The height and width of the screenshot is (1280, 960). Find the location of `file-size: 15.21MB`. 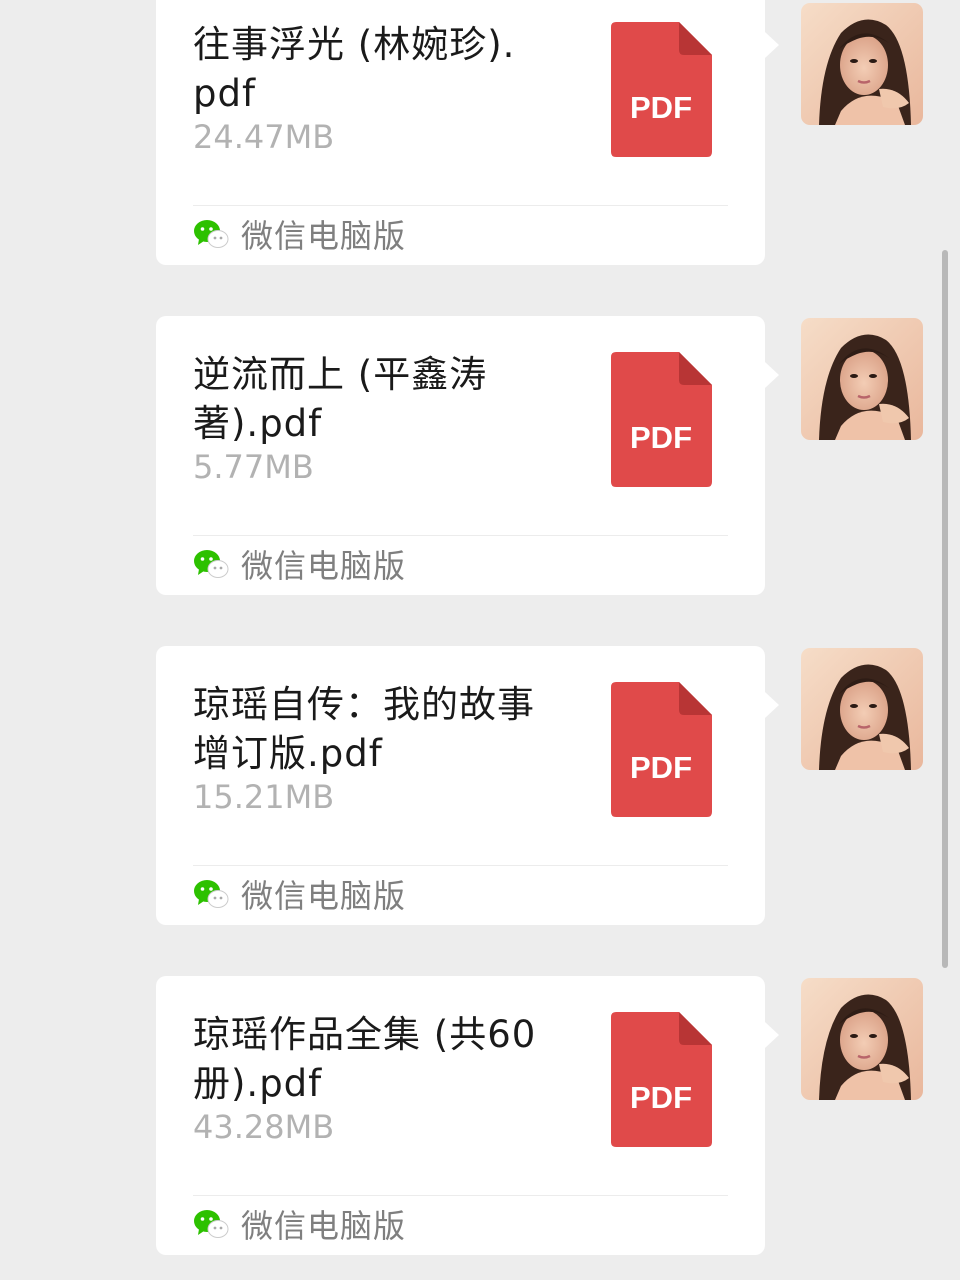

file-size: 15.21MB is located at coordinates (264, 797).